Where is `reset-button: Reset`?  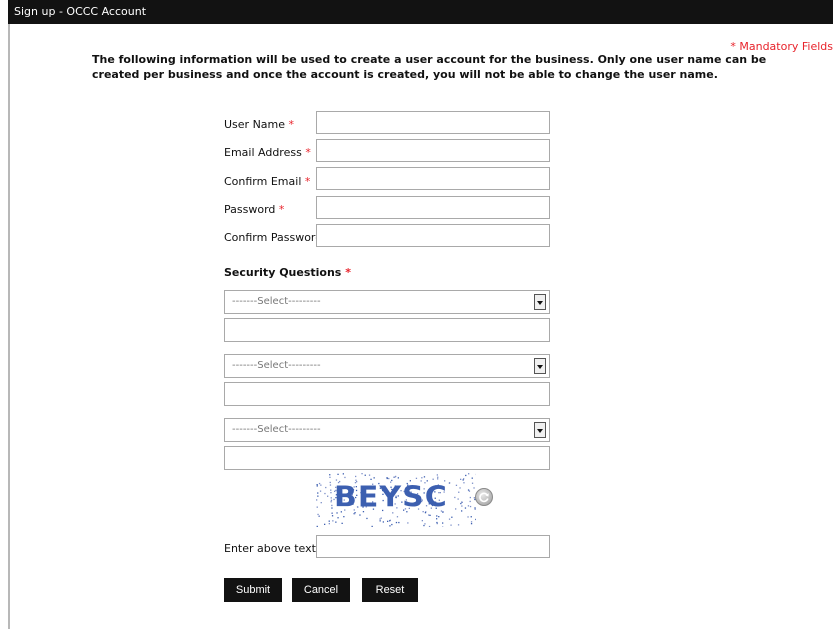 reset-button: Reset is located at coordinates (390, 590).